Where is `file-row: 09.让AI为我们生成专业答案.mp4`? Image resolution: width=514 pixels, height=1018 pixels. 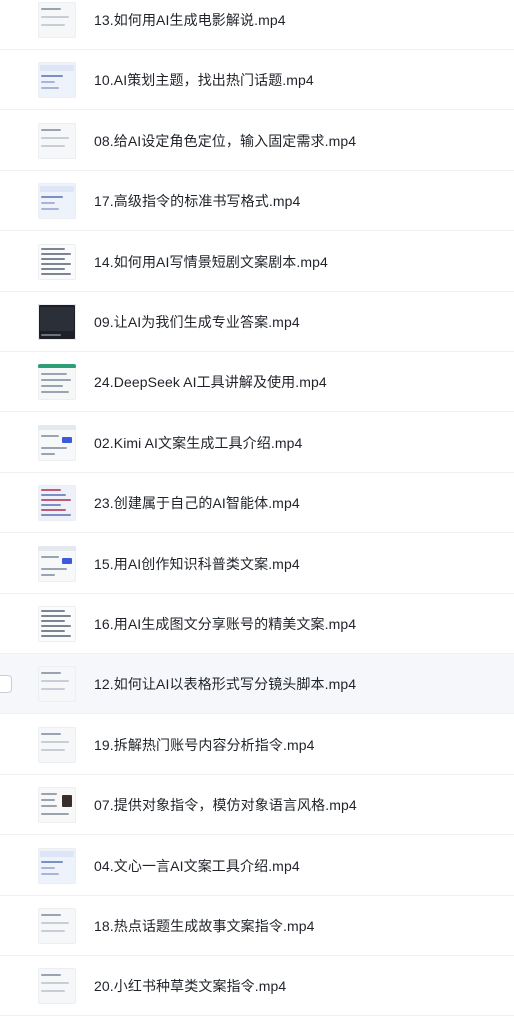
file-row: 09.让AI为我们生成专业答案.mp4 is located at coordinates (257, 322).